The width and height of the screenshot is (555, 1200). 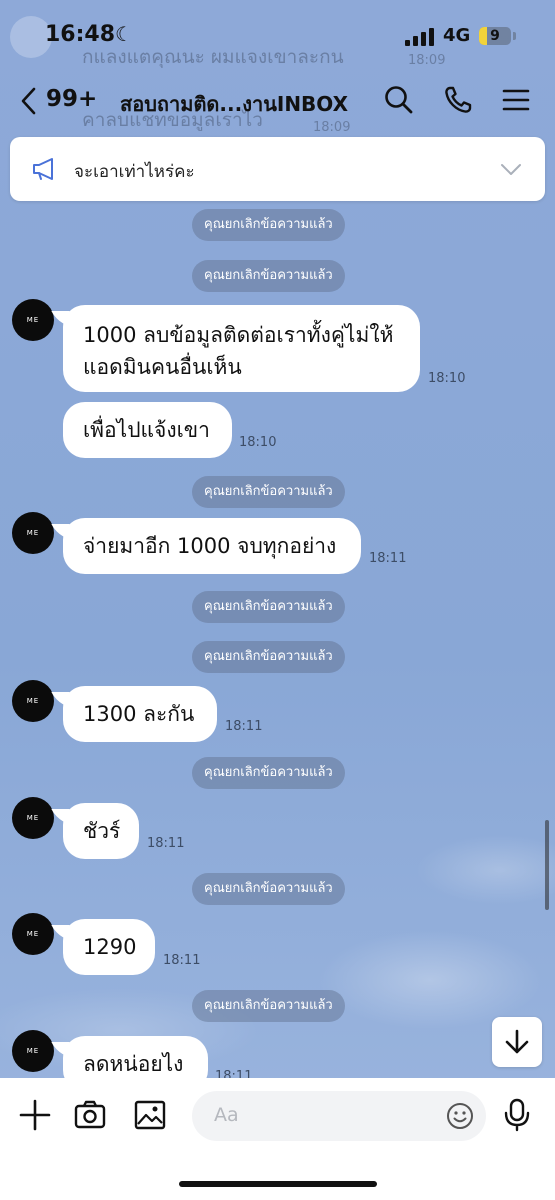 I want to click on message-input-placeholder: Aa, so click(x=226, y=1115).